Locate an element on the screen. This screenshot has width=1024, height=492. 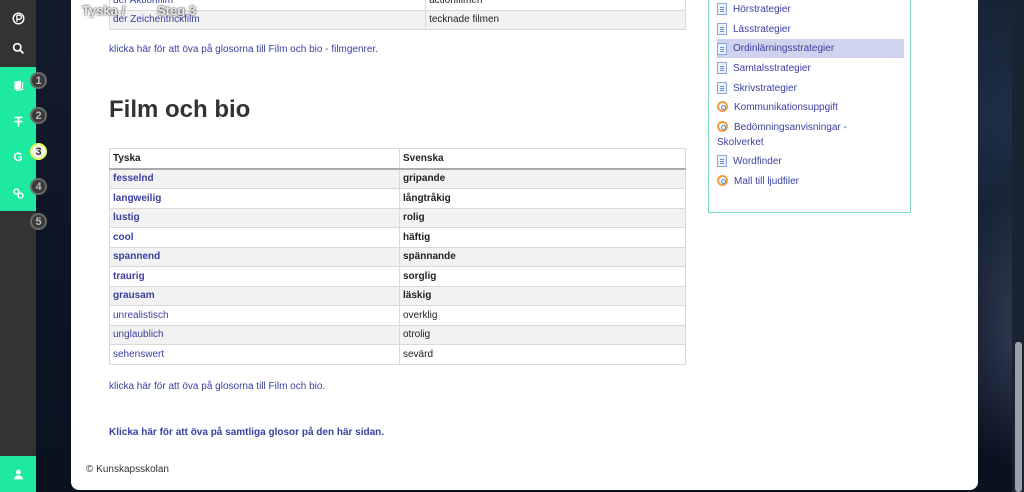
swedish-cell: långtråkig is located at coordinates (542, 198).